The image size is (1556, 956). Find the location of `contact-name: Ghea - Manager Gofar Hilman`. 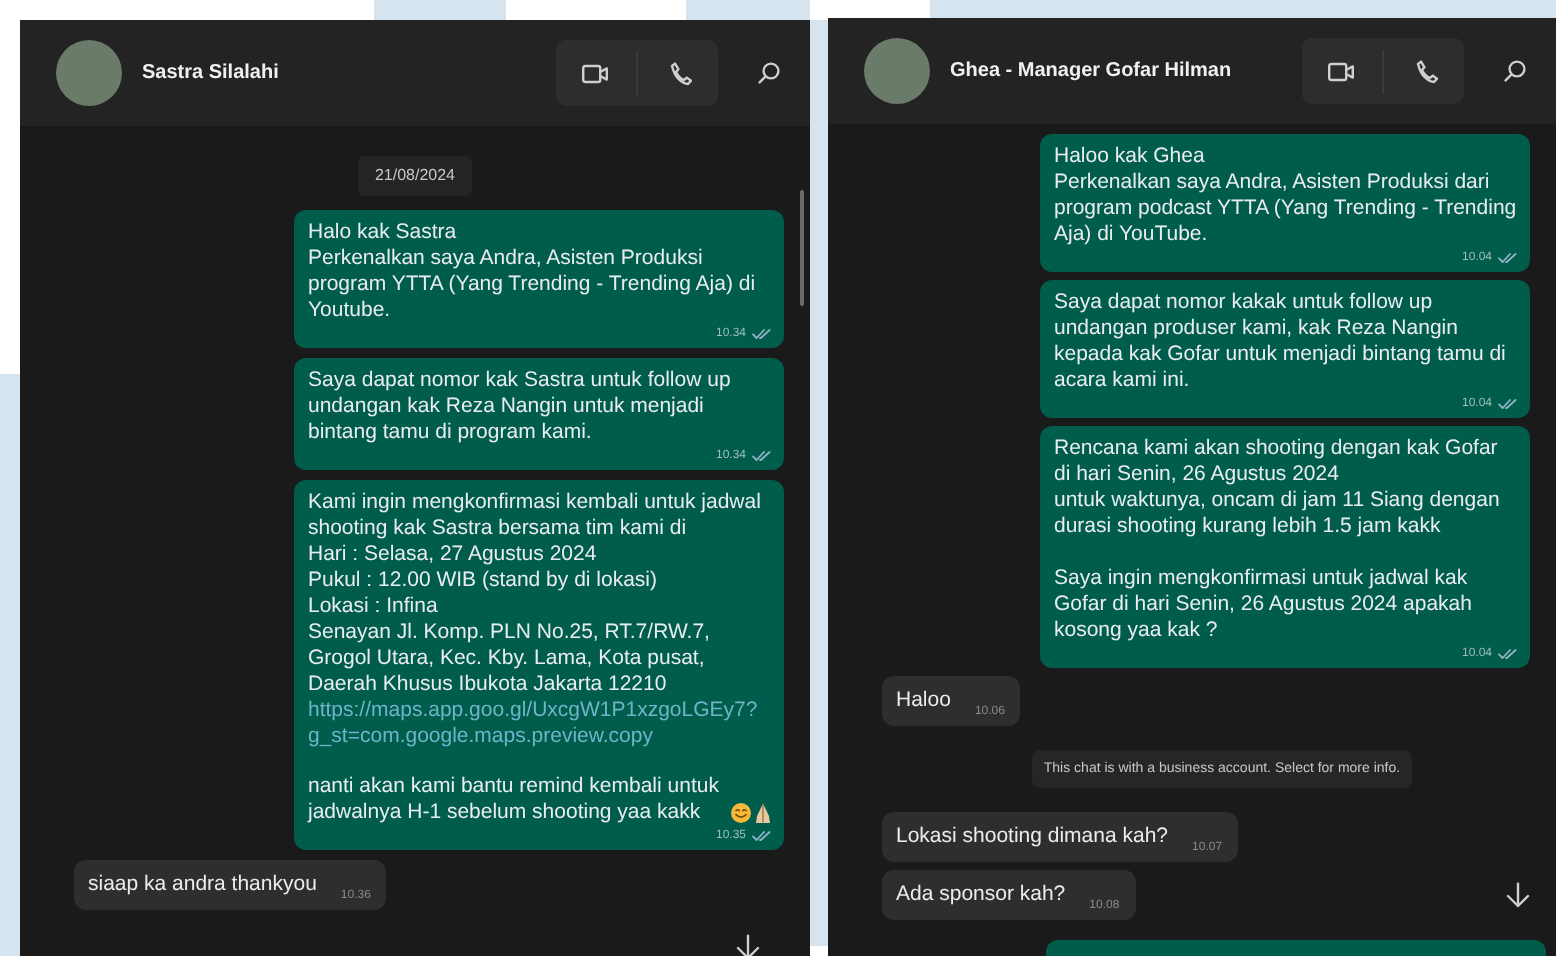

contact-name: Ghea - Manager Gofar Hilman is located at coordinates (1092, 72).